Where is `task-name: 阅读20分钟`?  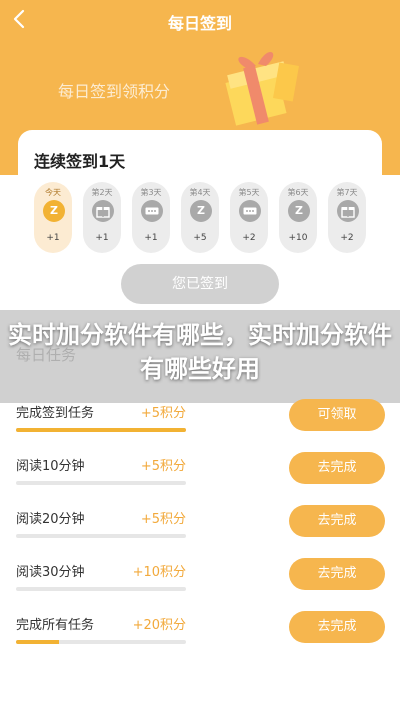
task-name: 阅读20分钟 is located at coordinates (50, 519).